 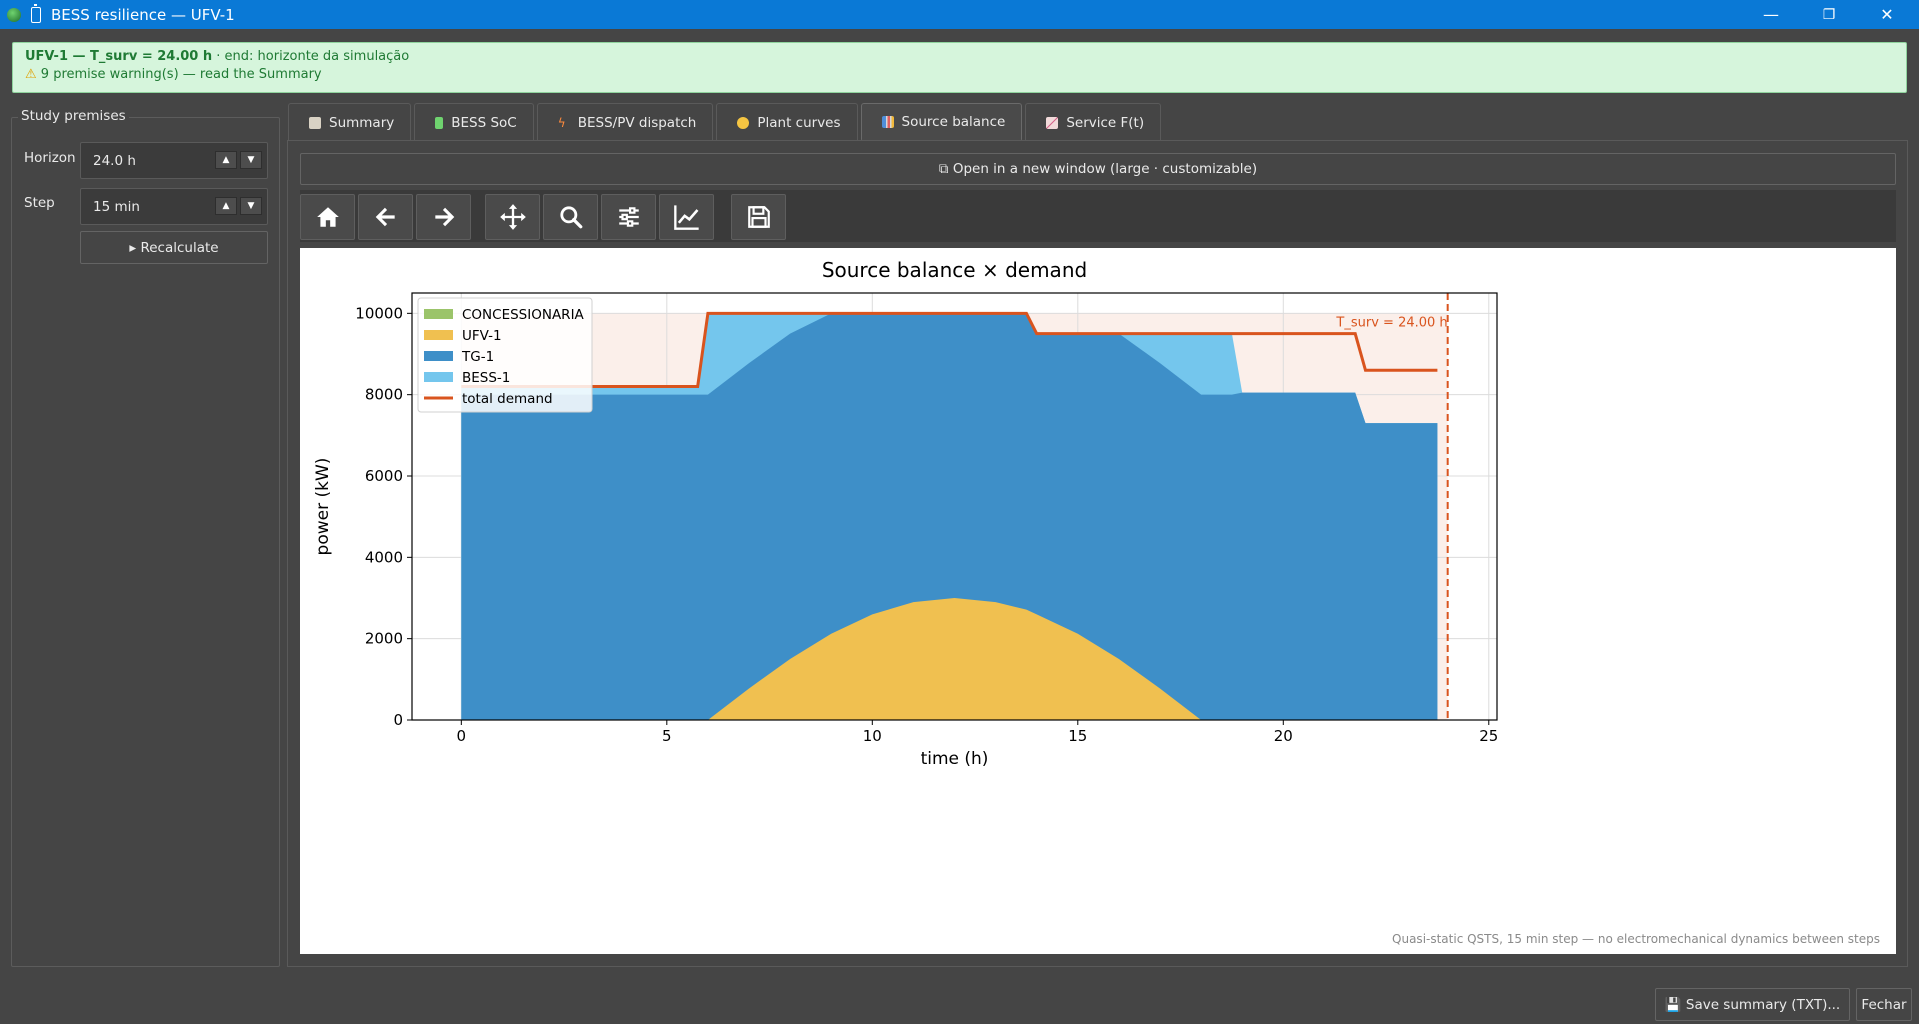 I want to click on horizon-up-icon: ▲, so click(x=226, y=160).